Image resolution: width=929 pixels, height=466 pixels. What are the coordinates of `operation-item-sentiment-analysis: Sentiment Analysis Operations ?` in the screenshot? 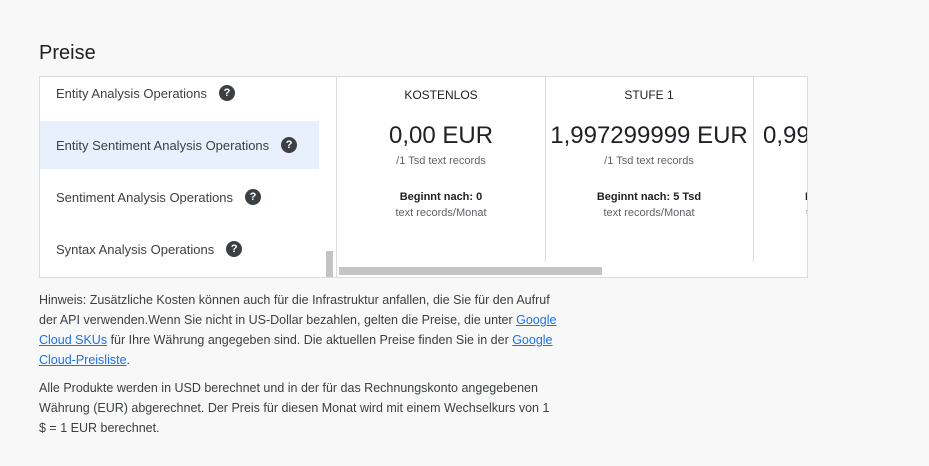 It's located at (179, 197).